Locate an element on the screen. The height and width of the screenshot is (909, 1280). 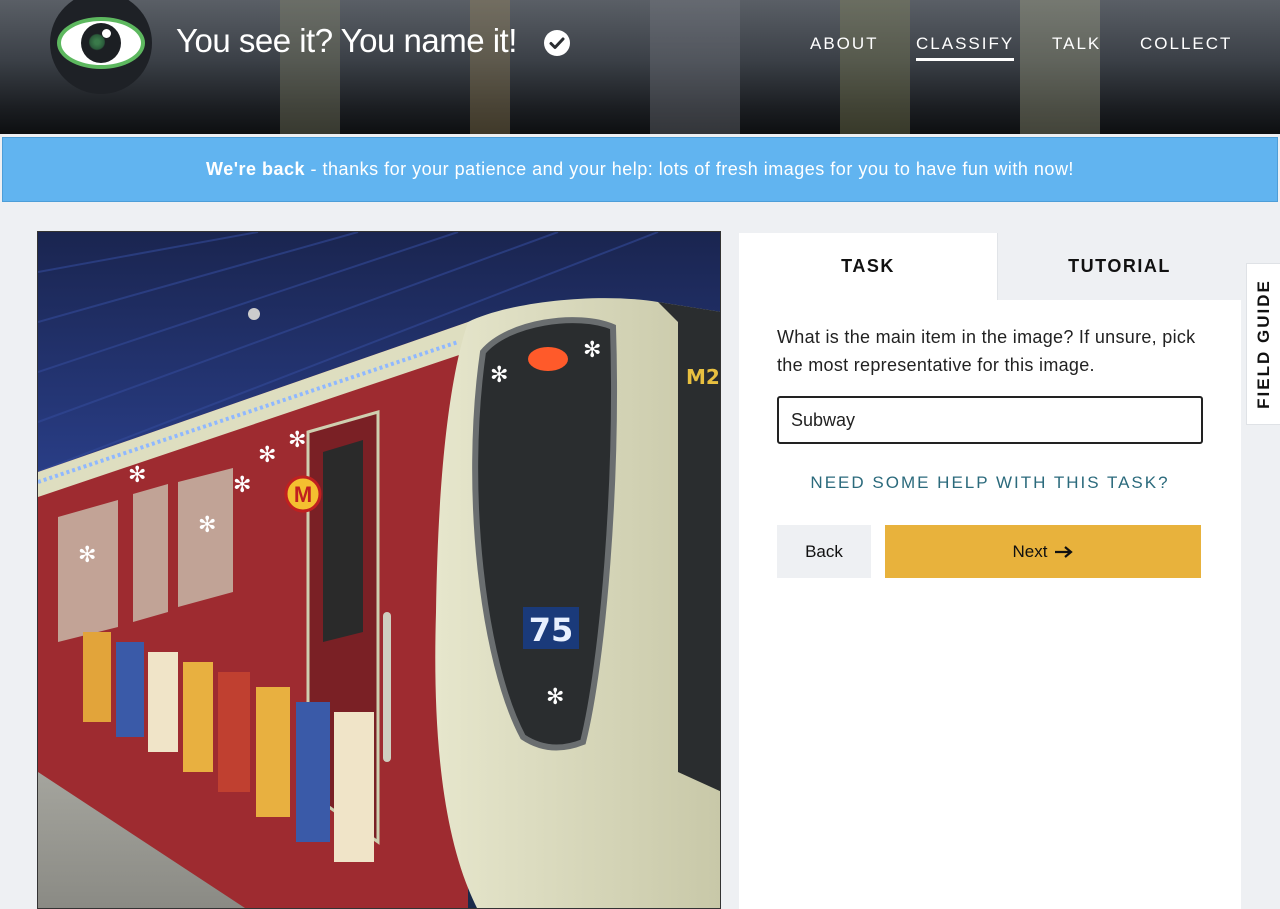
car-number: 75 is located at coordinates (551, 630).